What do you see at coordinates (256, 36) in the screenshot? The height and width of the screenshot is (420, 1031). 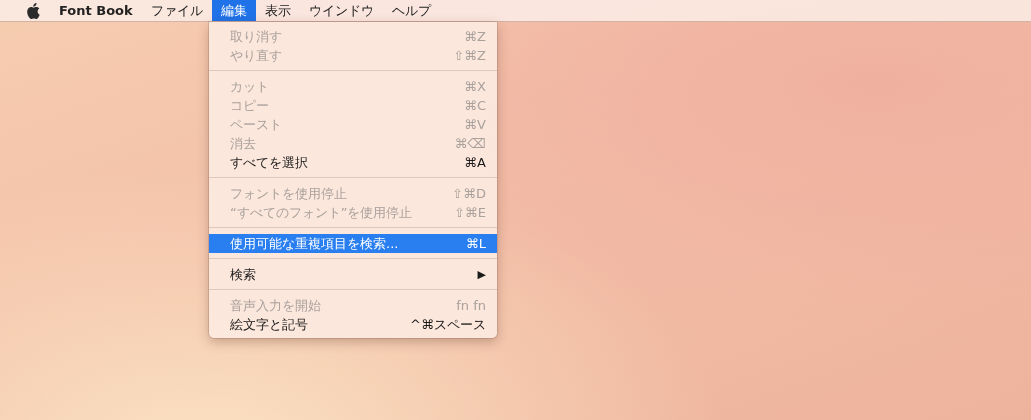 I see `menu-item-label: 取り消す` at bounding box center [256, 36].